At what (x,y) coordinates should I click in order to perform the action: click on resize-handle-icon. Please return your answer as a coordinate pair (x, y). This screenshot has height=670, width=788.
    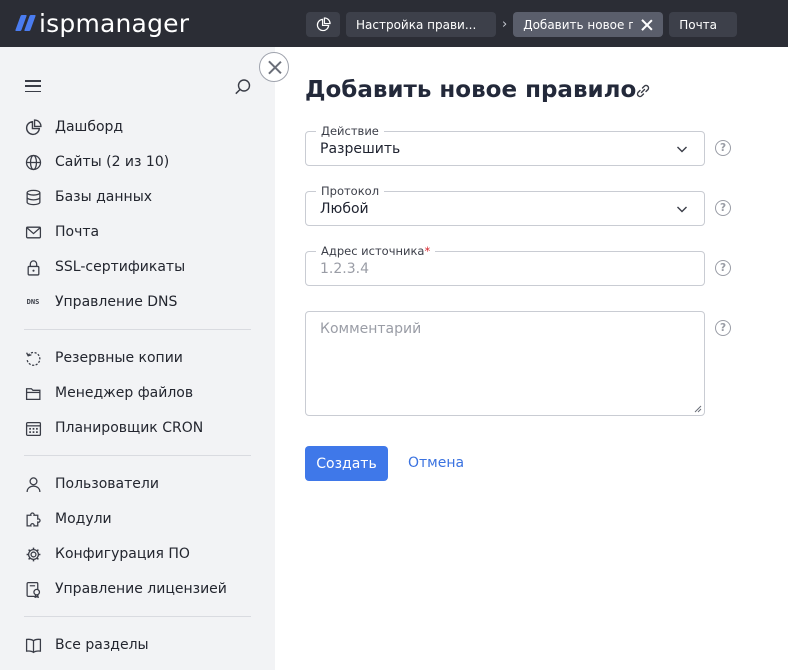
    Looking at the image, I should click on (698, 409).